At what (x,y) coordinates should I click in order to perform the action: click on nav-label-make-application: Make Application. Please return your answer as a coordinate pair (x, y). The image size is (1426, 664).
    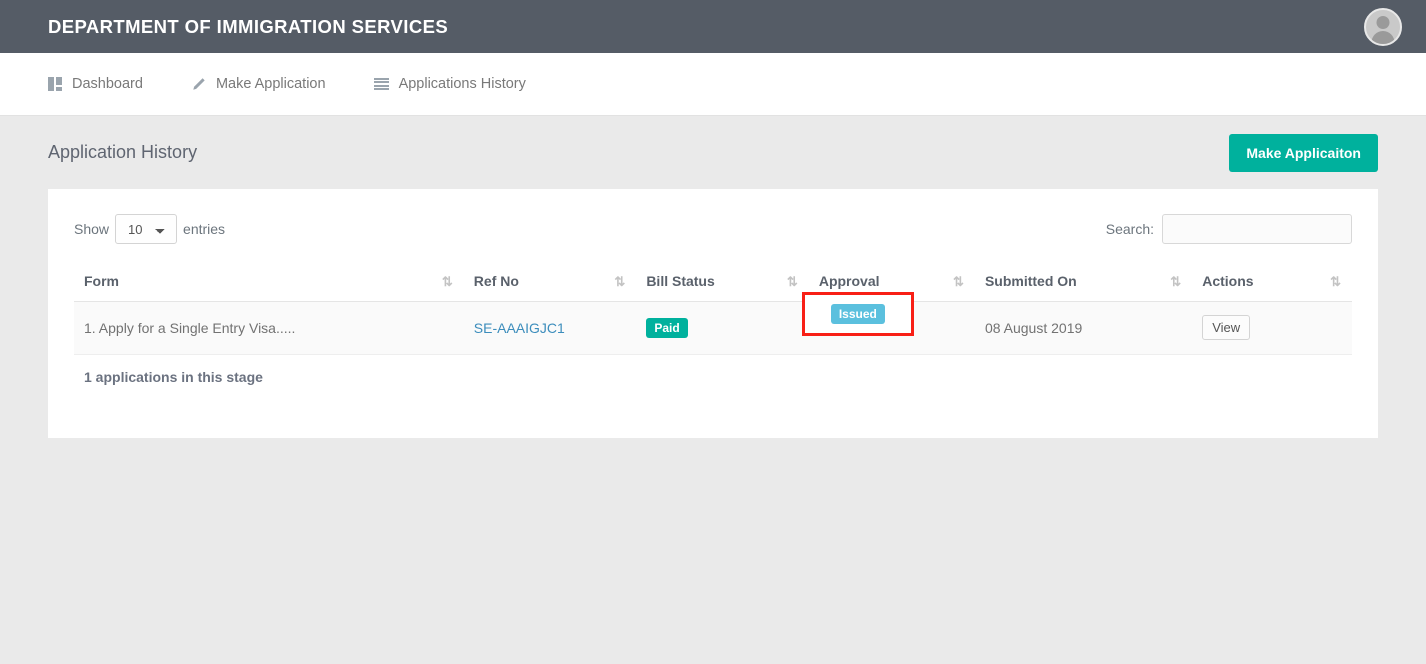
    Looking at the image, I should click on (270, 84).